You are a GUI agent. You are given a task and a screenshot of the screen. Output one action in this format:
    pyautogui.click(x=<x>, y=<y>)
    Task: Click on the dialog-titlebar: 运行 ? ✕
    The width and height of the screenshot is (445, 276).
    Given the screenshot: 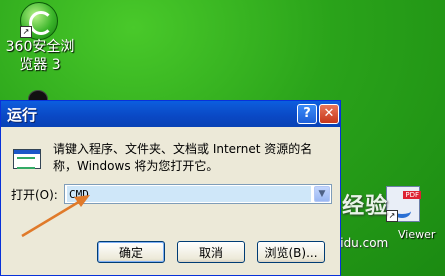 What is the action you would take?
    pyautogui.click(x=170, y=114)
    